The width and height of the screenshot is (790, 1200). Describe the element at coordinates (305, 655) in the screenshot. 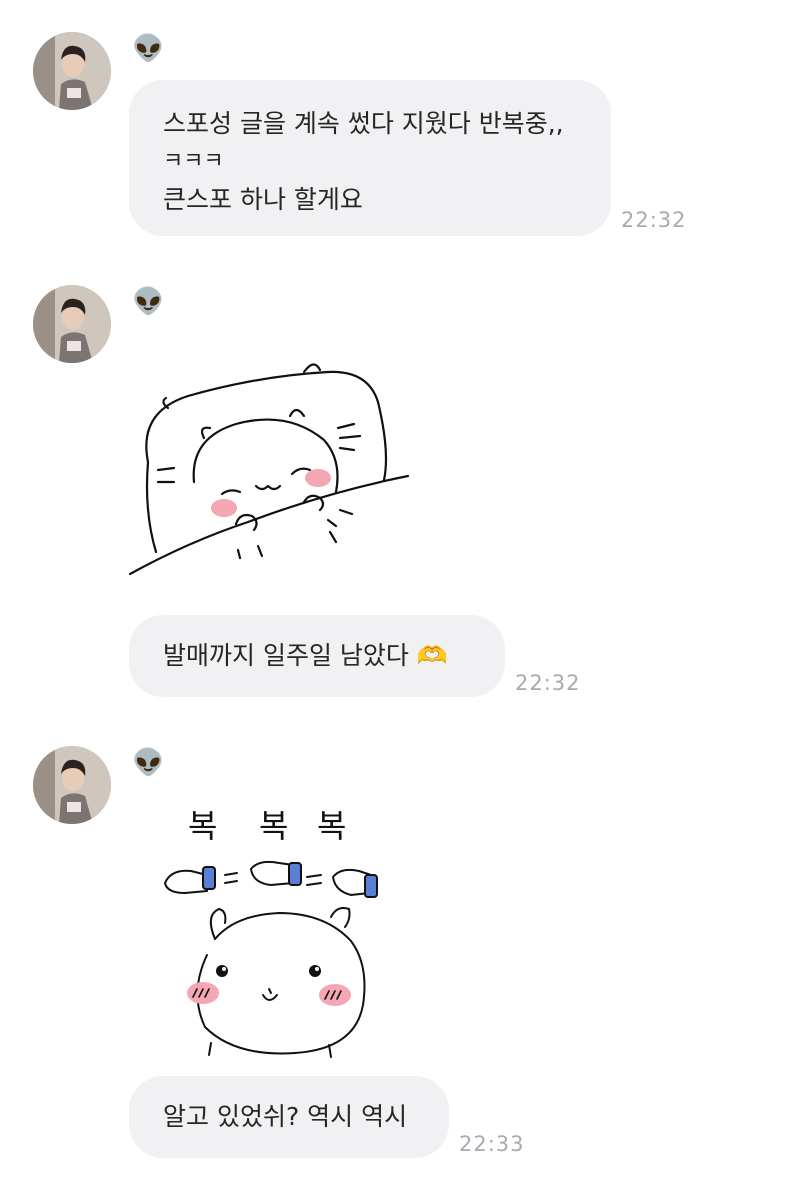

I see `message-text: 발매까지 일주일 남았다 🫶` at that location.